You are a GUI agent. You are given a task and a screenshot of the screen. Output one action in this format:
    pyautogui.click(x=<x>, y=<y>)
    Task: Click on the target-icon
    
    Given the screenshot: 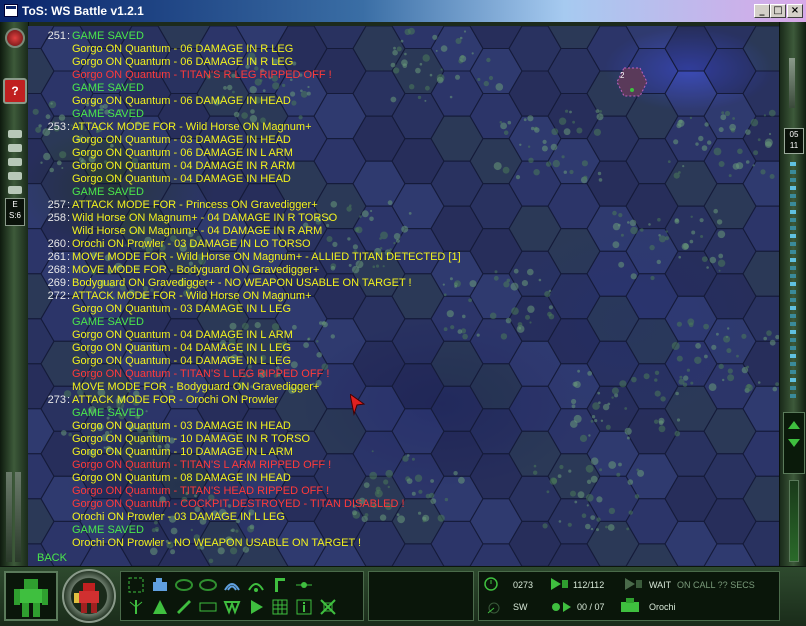 What is the action you would take?
    pyautogui.click(x=328, y=607)
    